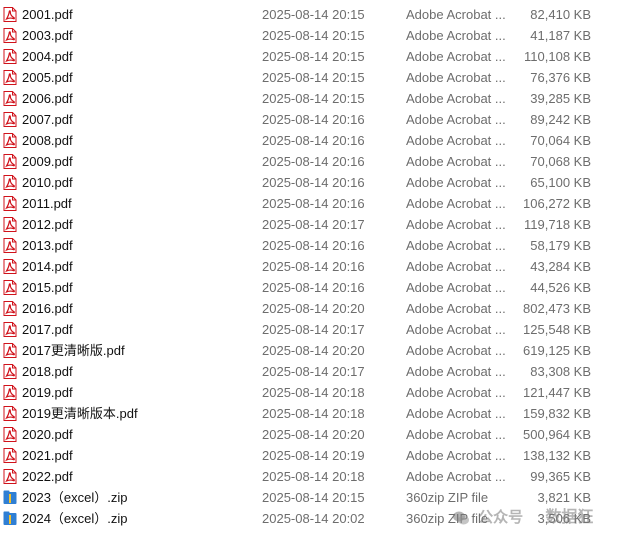 The width and height of the screenshot is (624, 543). Describe the element at coordinates (557, 413) in the screenshot. I see `file-size: 159,832 KB` at that location.